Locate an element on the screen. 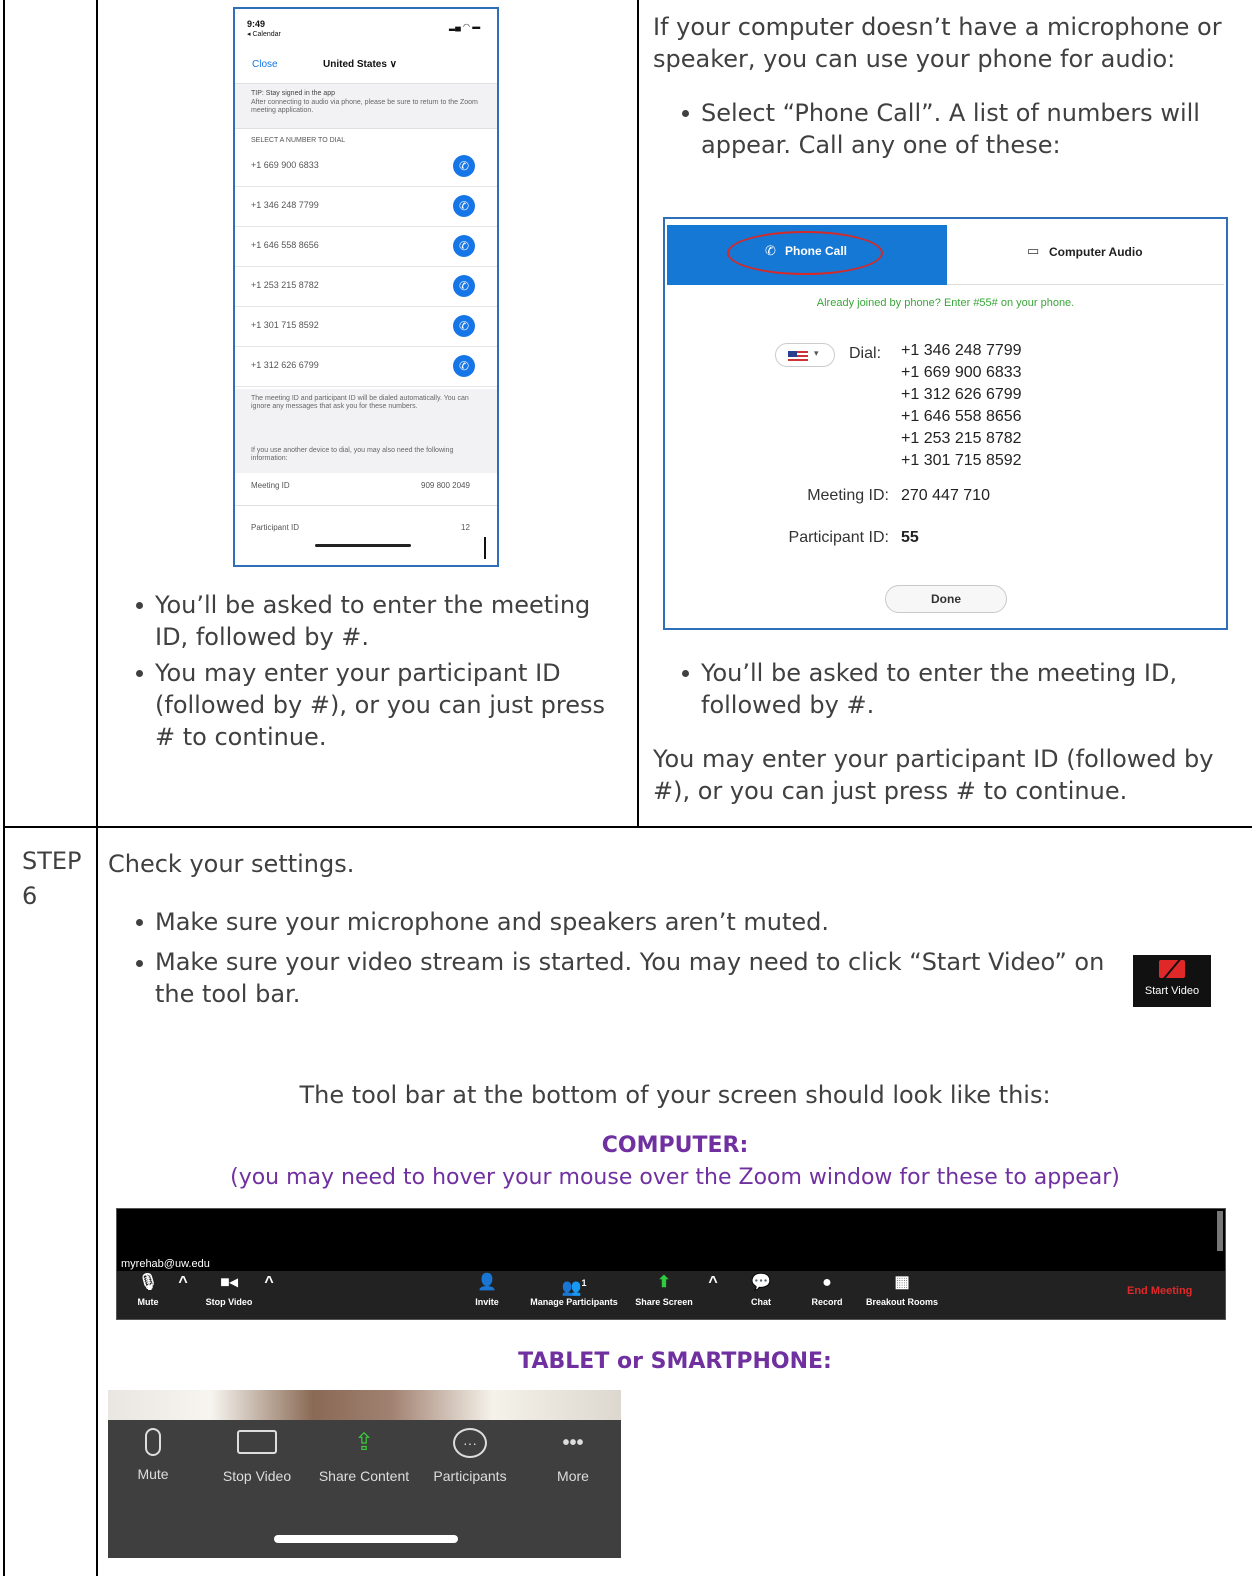 The height and width of the screenshot is (1576, 1252). phone-country-select: United States ∨ is located at coordinates (360, 64).